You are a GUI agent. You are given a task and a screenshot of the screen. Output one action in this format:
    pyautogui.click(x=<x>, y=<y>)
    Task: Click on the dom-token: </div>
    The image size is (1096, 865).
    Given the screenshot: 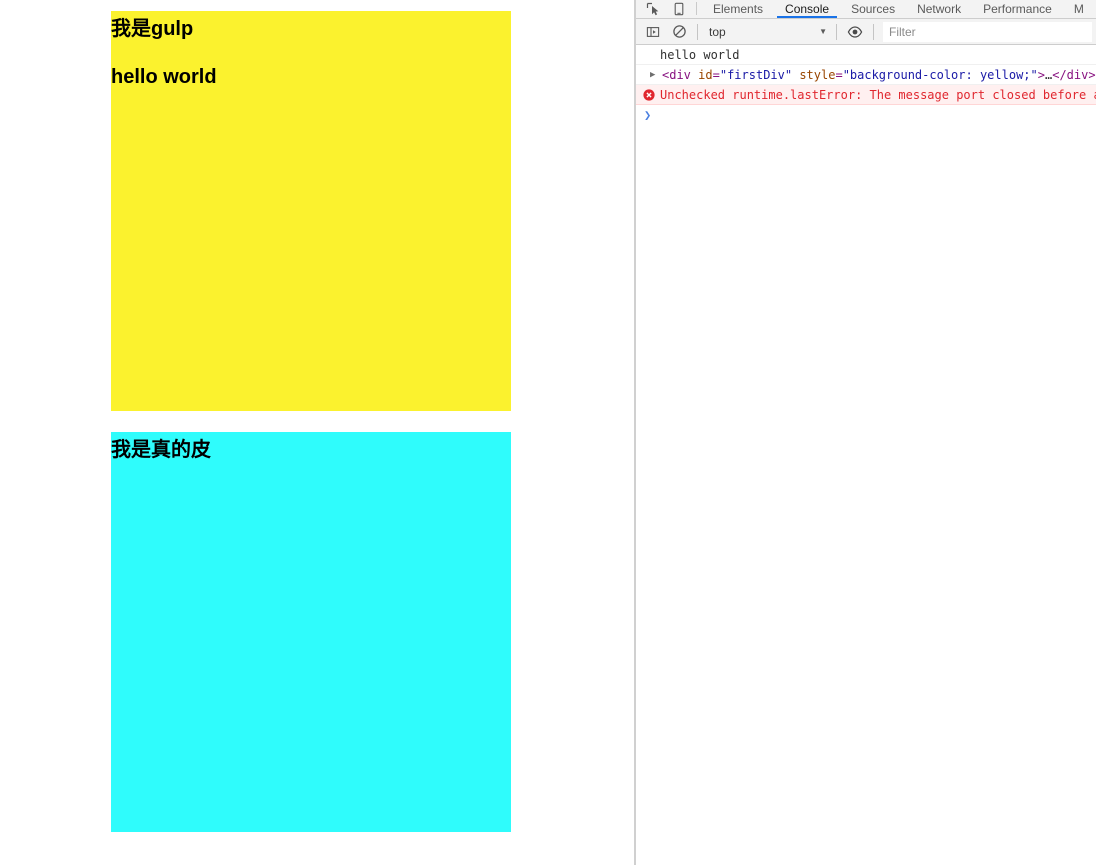 What is the action you would take?
    pyautogui.click(x=1074, y=74)
    